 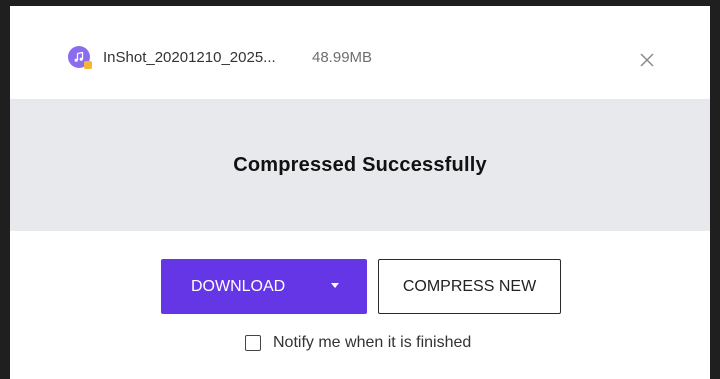 What do you see at coordinates (238, 286) in the screenshot?
I see `download-button-label: DOWNLOAD` at bounding box center [238, 286].